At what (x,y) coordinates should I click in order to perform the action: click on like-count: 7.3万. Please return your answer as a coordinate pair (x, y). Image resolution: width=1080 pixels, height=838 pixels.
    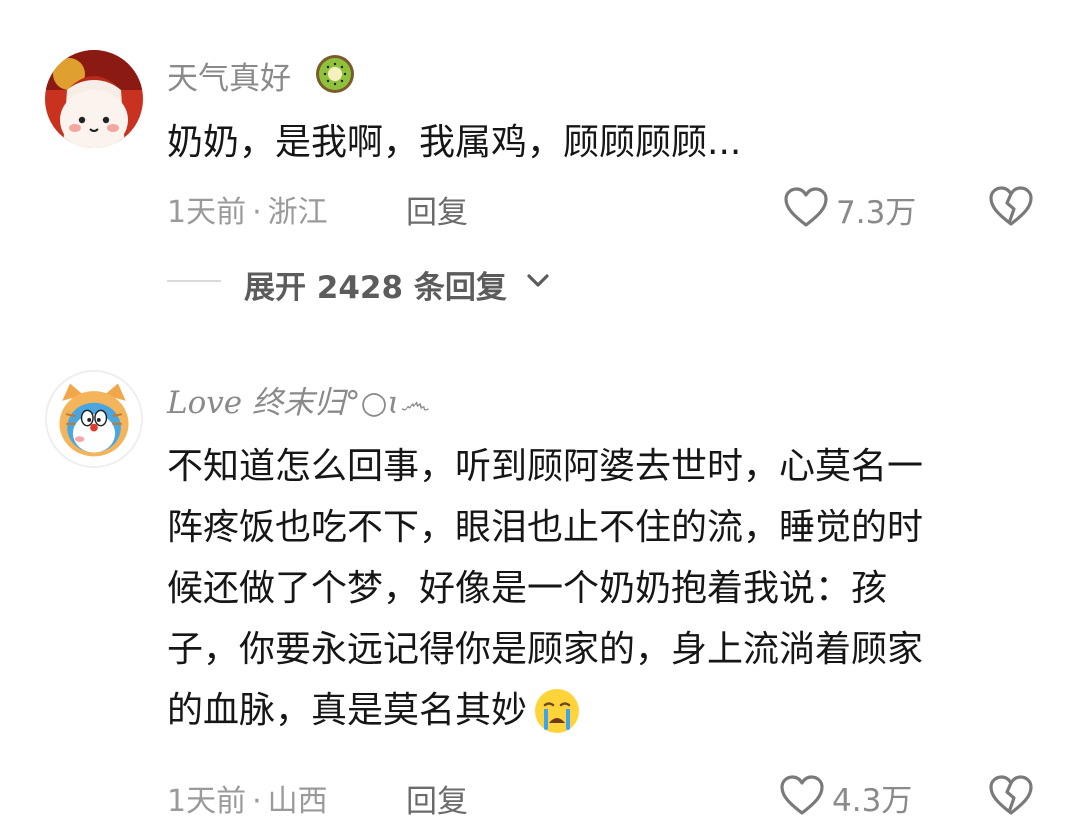
    Looking at the image, I should click on (876, 213).